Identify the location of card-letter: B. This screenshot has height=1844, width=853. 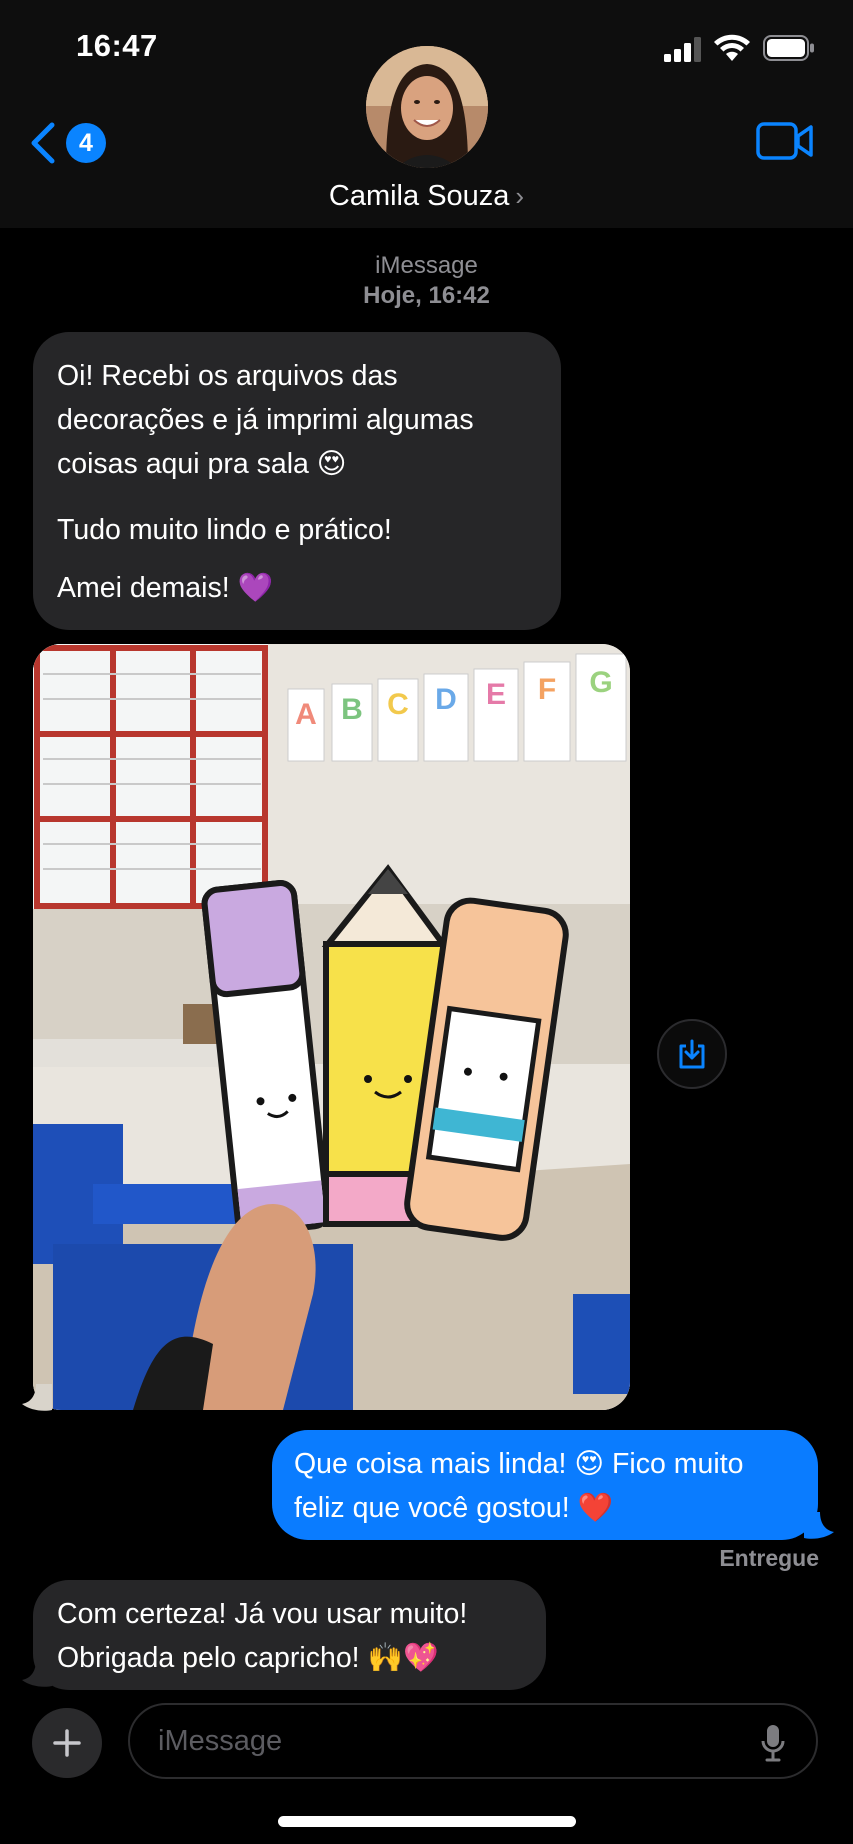
(352, 709).